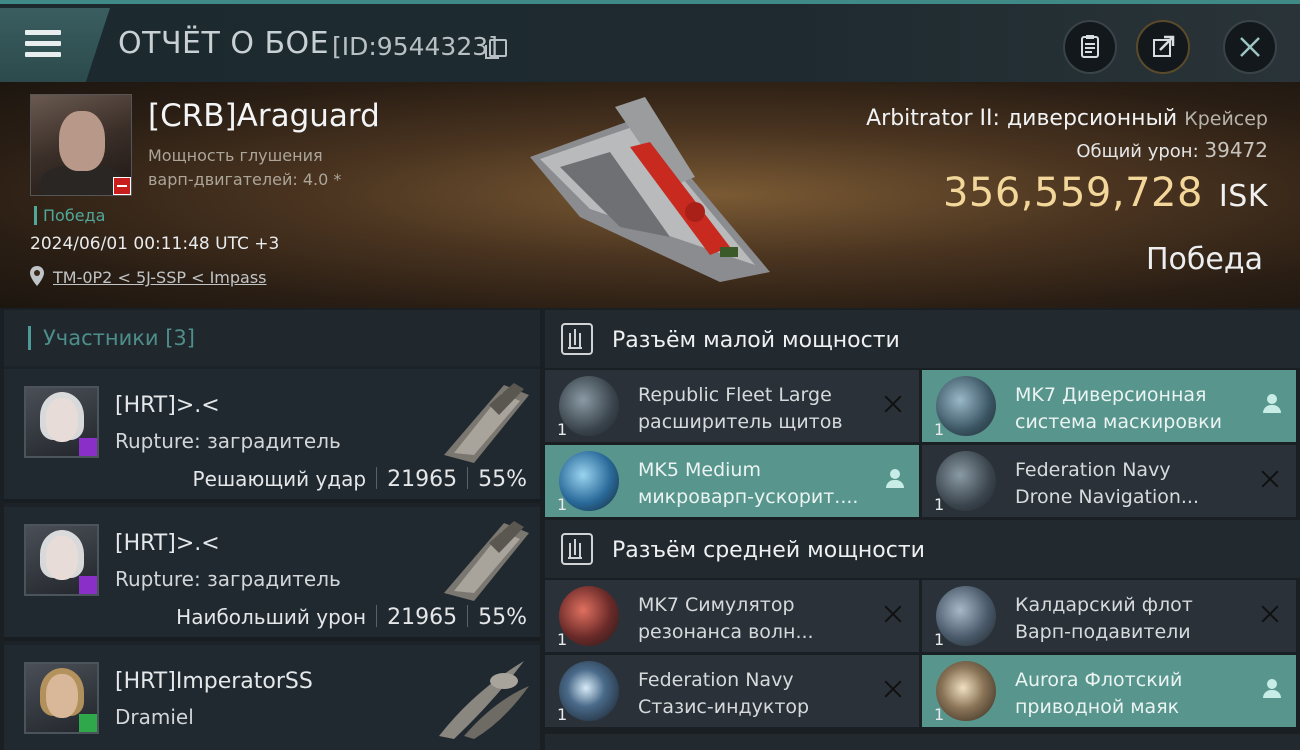 The width and height of the screenshot is (1300, 750). What do you see at coordinates (155, 244) in the screenshot?
I see `kill-datetime: 2024/06/01 00:11:48 UTC +3` at bounding box center [155, 244].